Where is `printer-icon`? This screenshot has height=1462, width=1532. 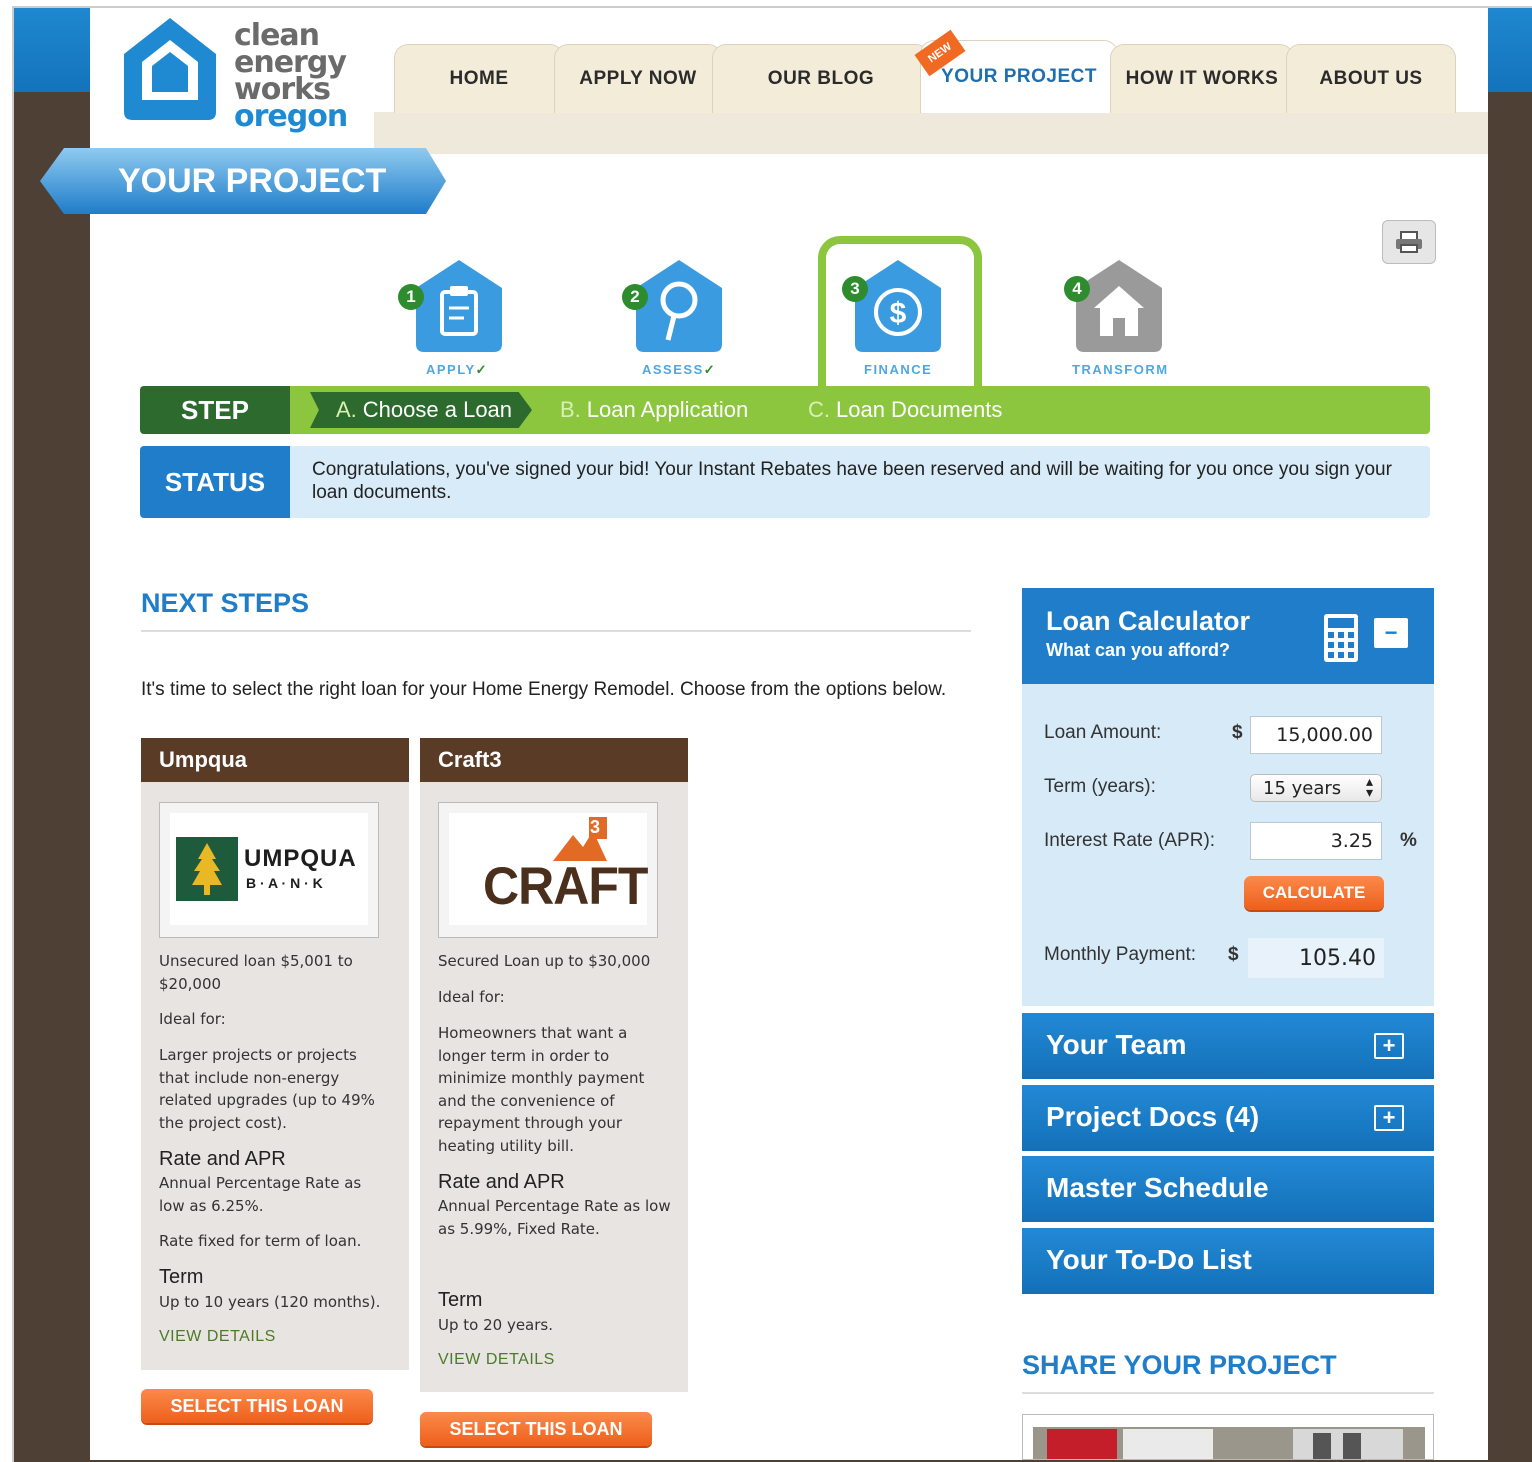
printer-icon is located at coordinates (1409, 242).